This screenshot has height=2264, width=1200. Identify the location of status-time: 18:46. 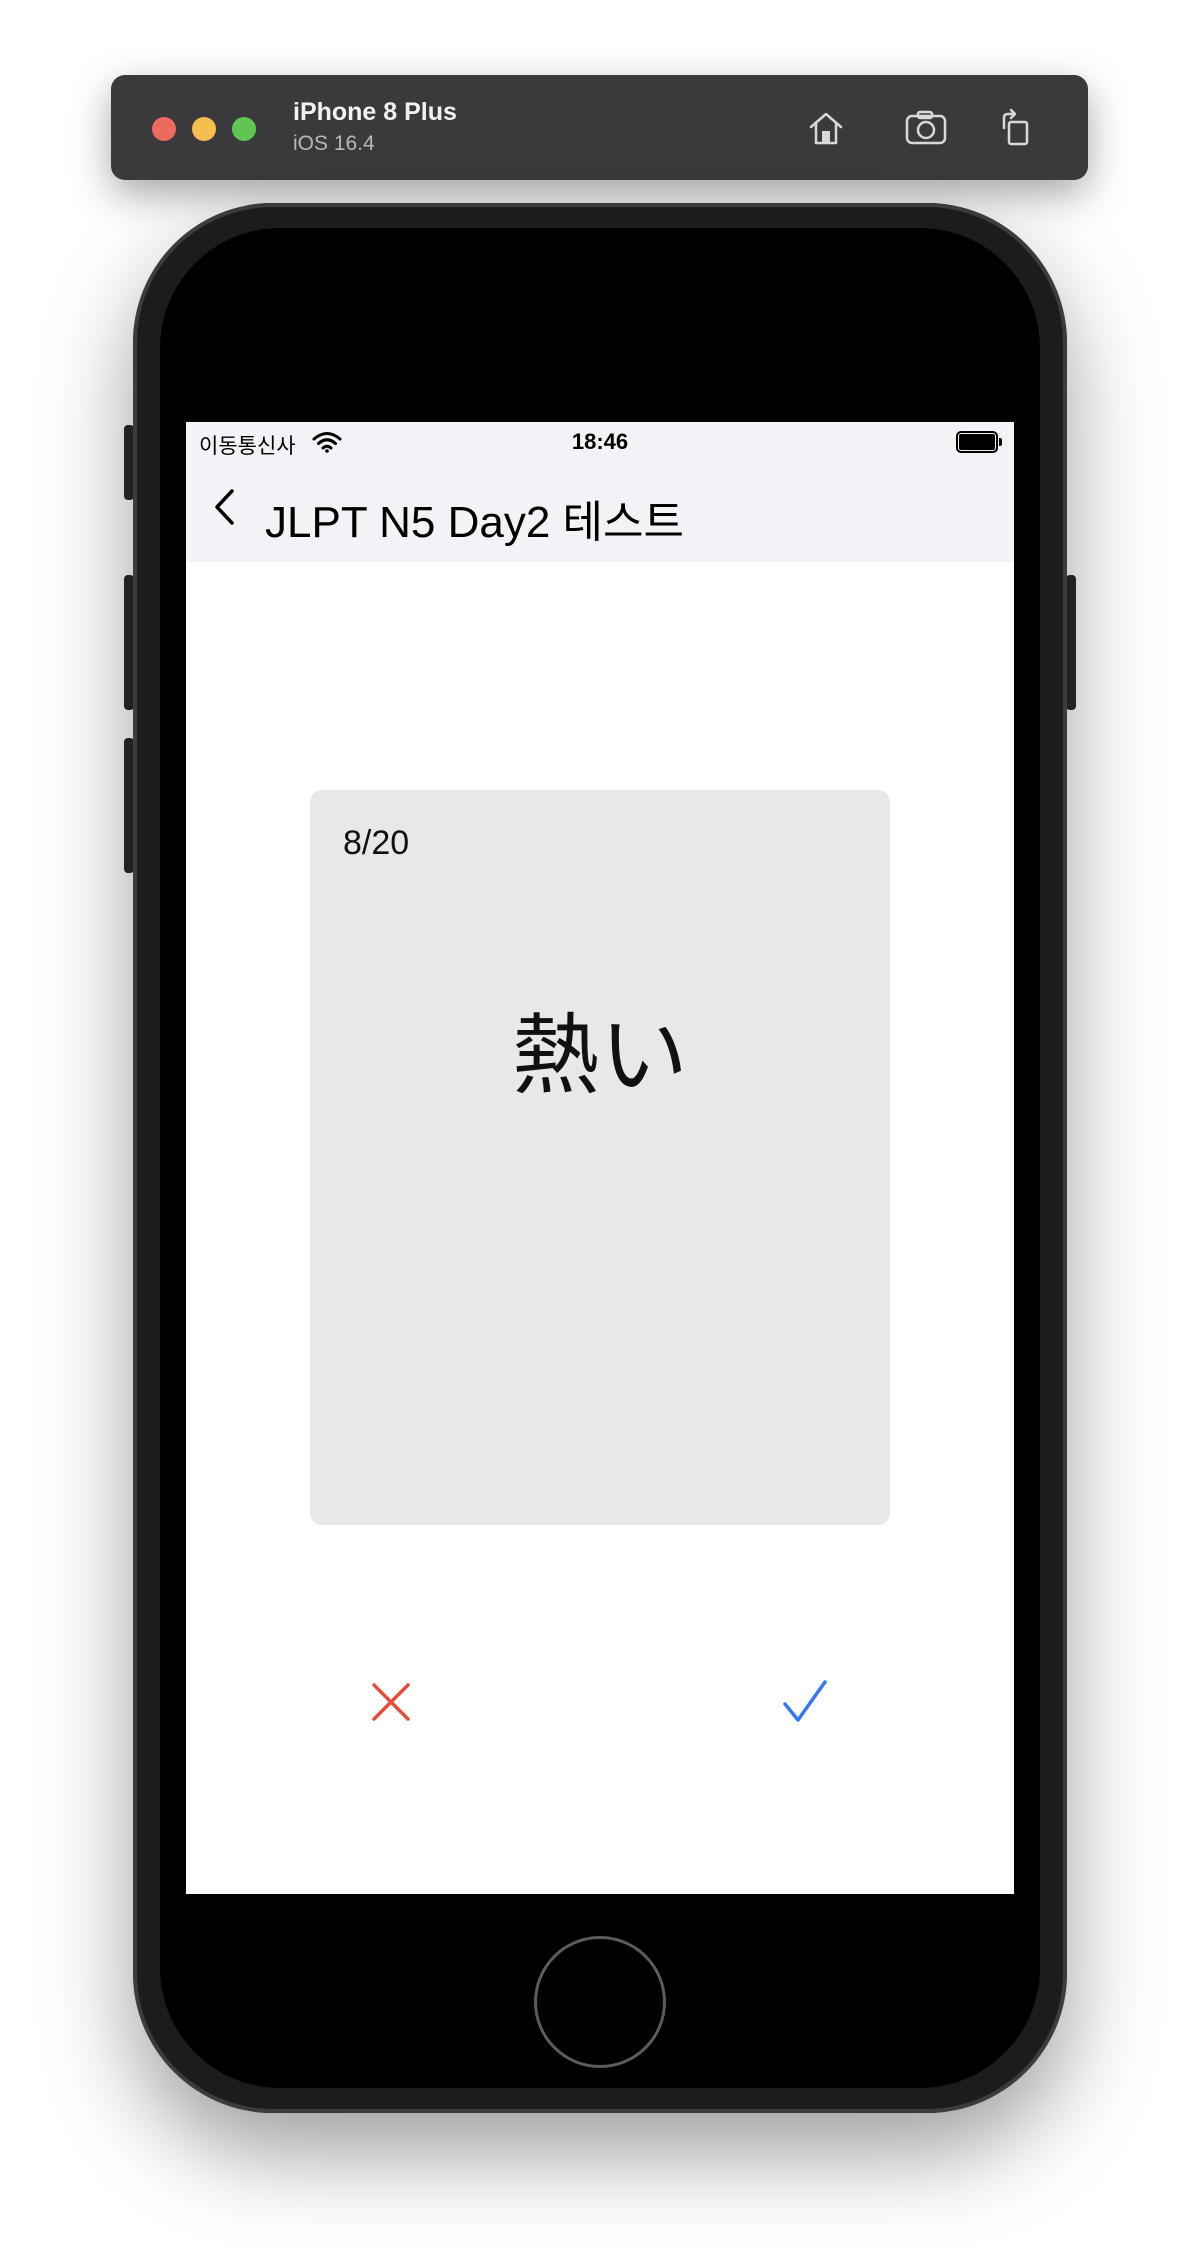
(600, 441).